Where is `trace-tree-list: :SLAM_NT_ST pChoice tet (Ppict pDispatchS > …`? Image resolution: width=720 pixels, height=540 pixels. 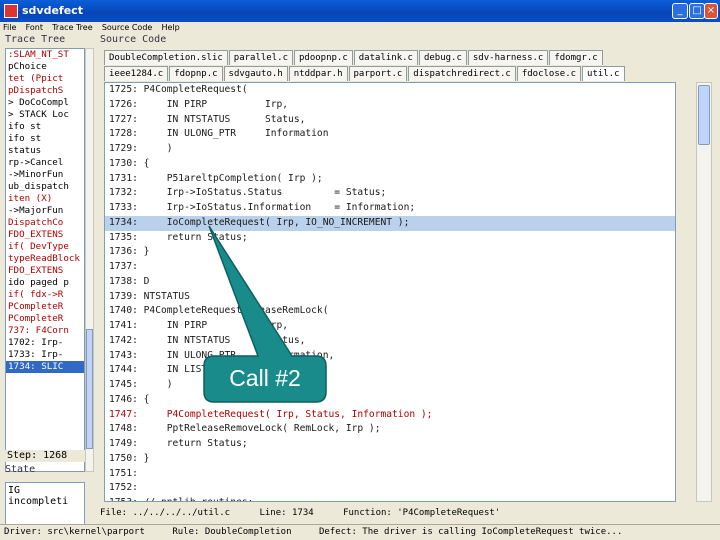
trace-tree-list: :SLAM_NT_ST pChoice tet (Ppict pDispatchS > … is located at coordinates (45, 260).